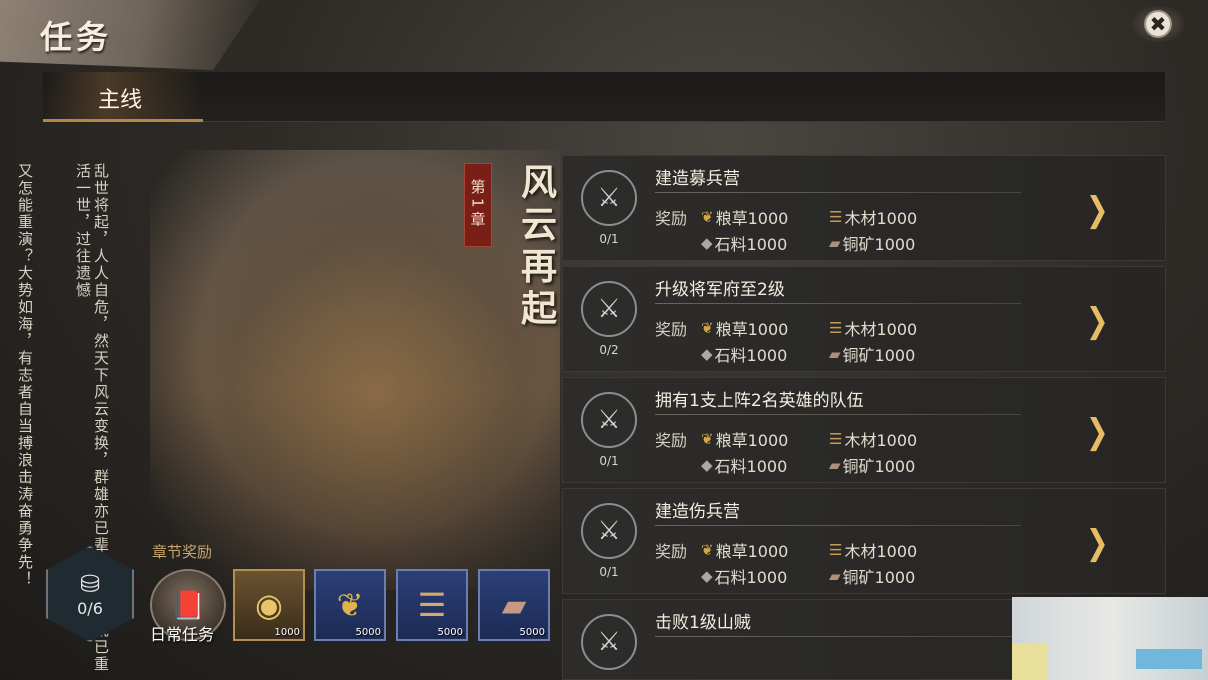 This screenshot has width=1208, height=680. Describe the element at coordinates (182, 633) in the screenshot. I see `daily-tasks-label: 日常任务` at that location.